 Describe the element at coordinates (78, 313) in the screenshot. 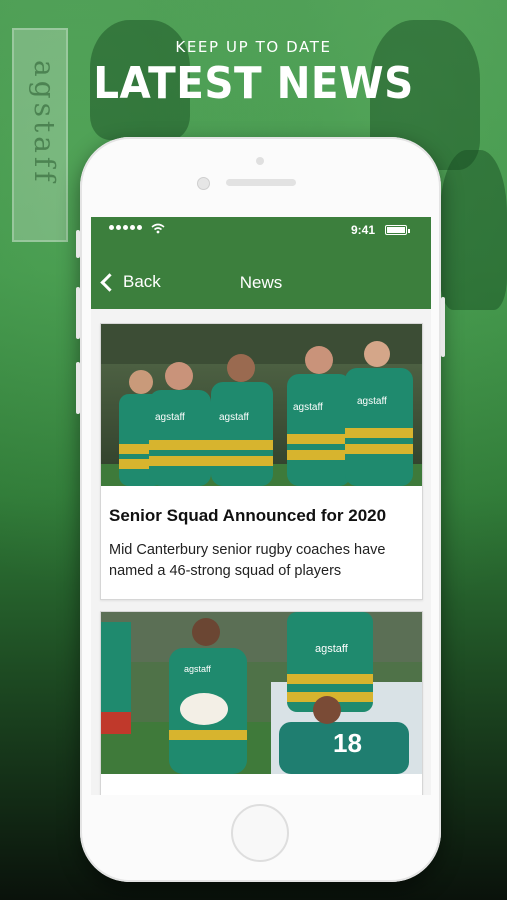

I see `phone-volume-up` at that location.